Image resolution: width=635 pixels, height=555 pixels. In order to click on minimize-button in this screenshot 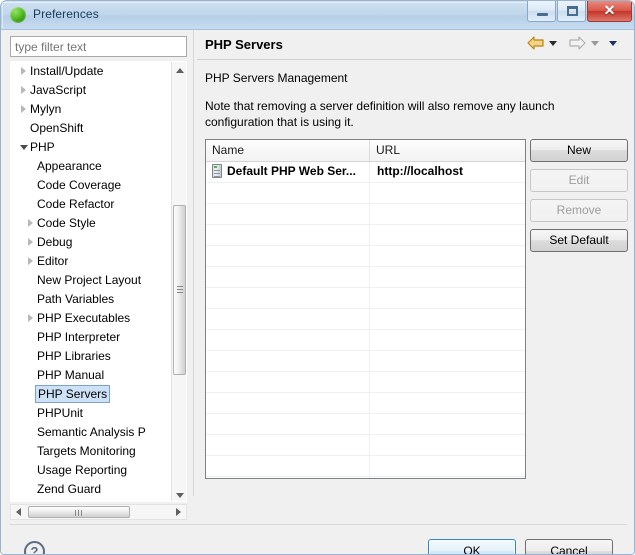, I will do `click(541, 11)`.